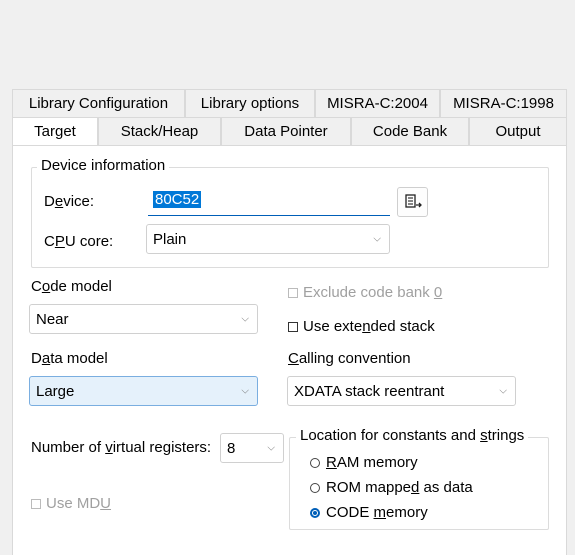  Describe the element at coordinates (71, 503) in the screenshot. I see `use-mdu-checkbox: Use MDU` at that location.